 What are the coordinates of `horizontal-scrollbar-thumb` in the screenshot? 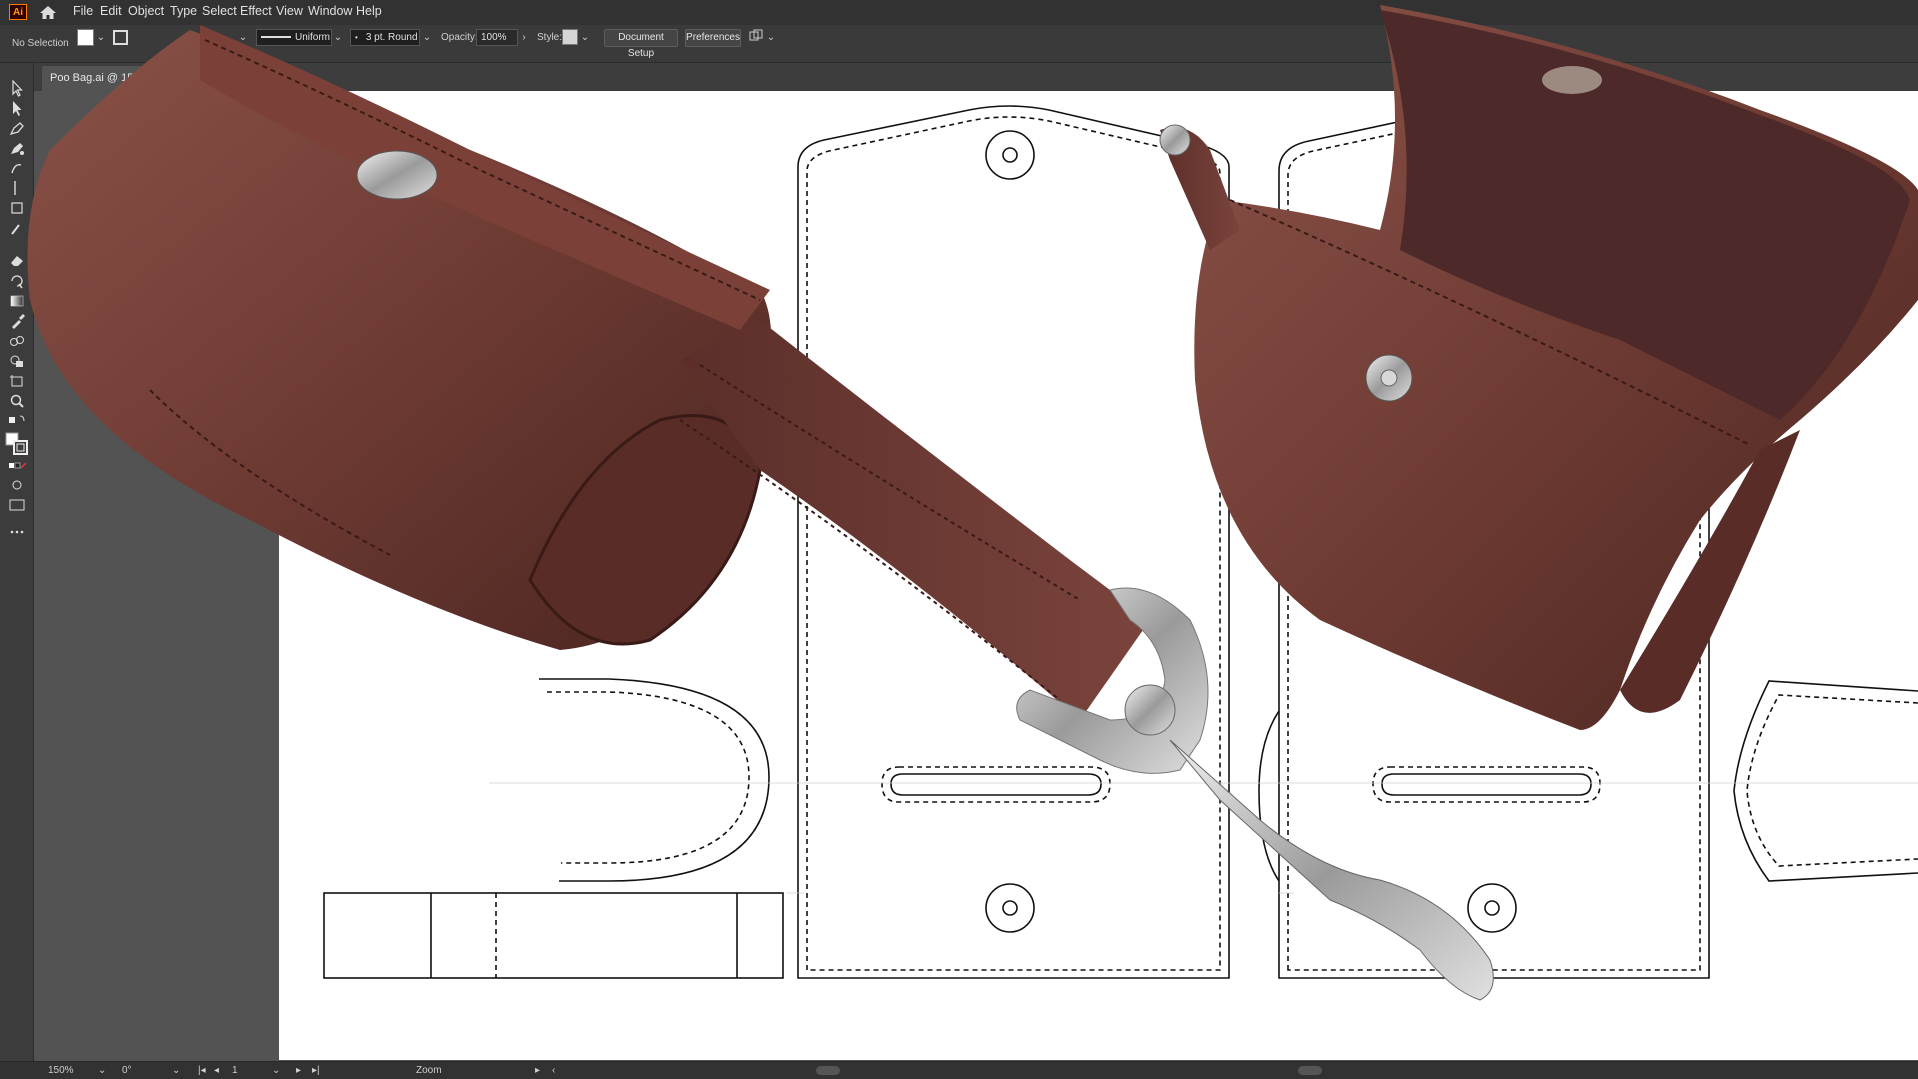 It's located at (828, 1070).